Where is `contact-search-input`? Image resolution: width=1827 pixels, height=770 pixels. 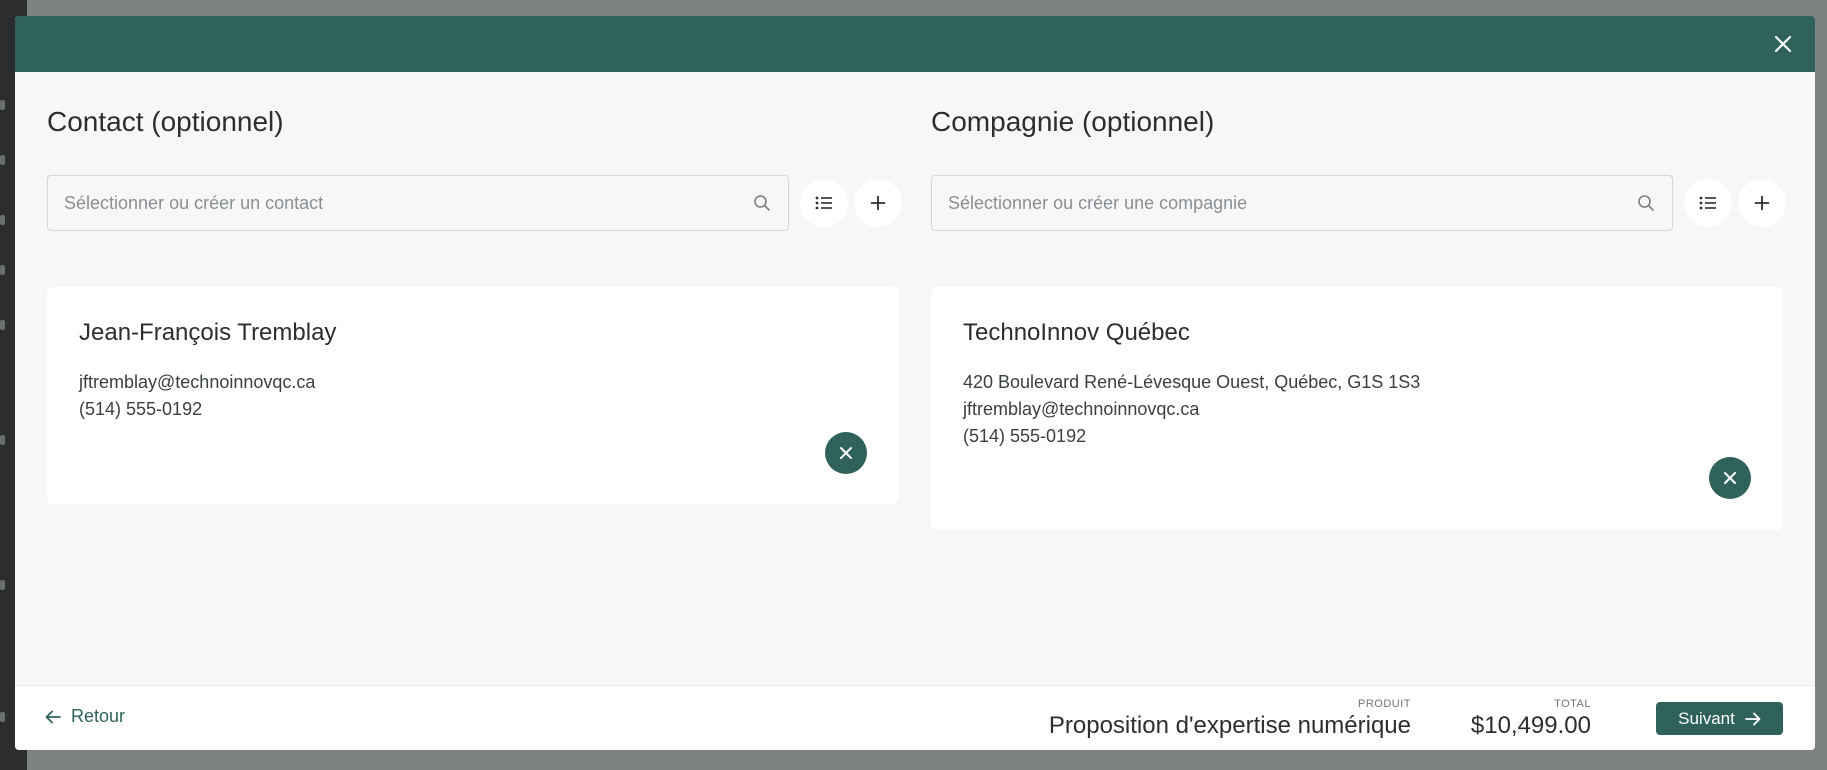
contact-search-input is located at coordinates (408, 203).